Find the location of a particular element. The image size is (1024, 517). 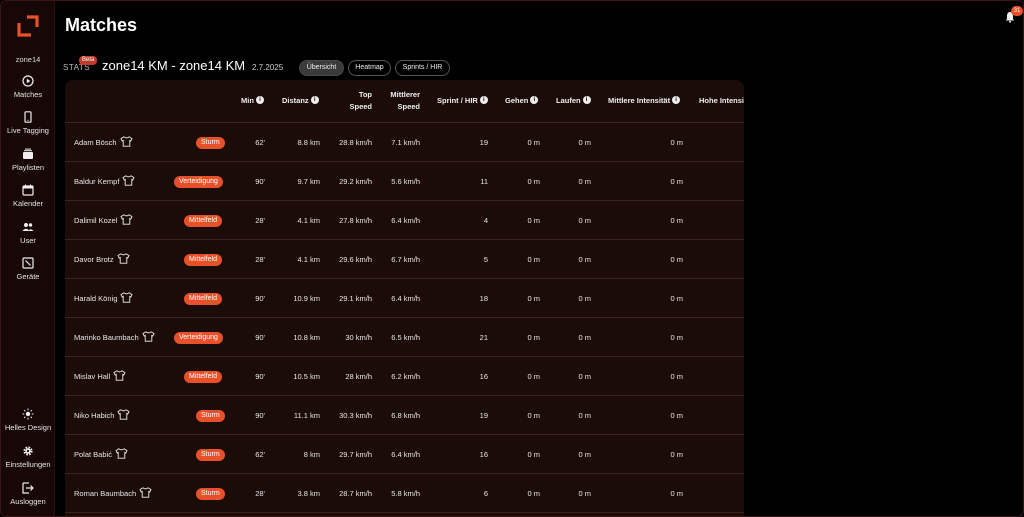

sidebar-item-einstellungen: Einstellungen is located at coordinates (28, 457).